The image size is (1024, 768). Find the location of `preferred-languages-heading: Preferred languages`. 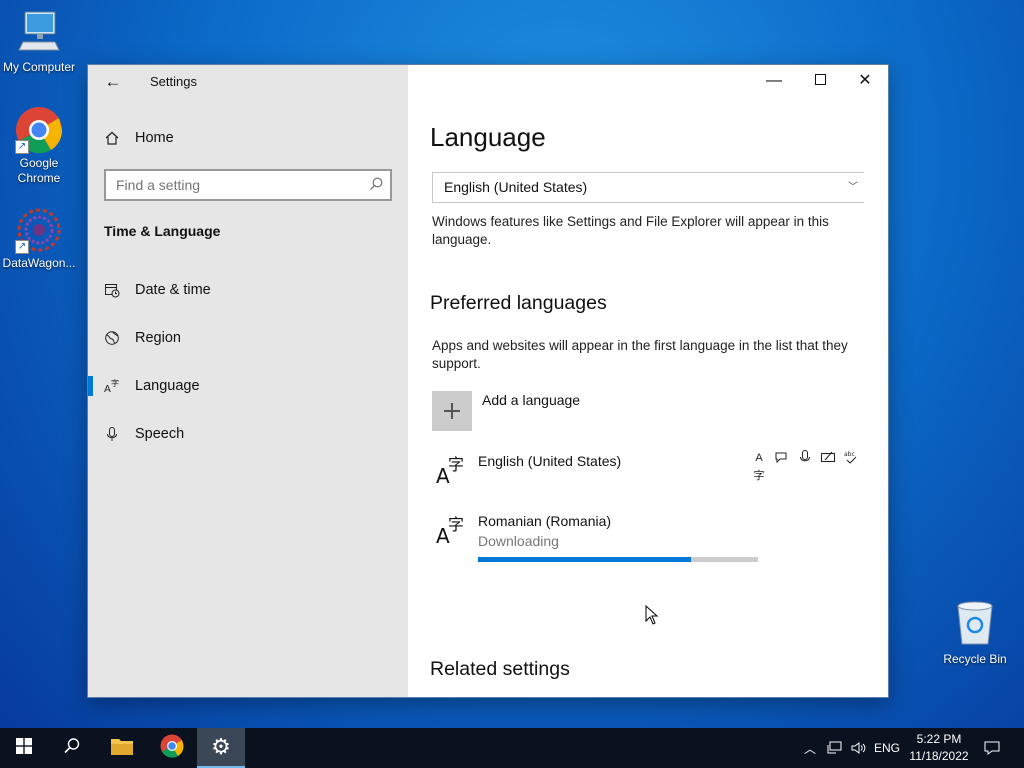

preferred-languages-heading: Preferred languages is located at coordinates (518, 303).